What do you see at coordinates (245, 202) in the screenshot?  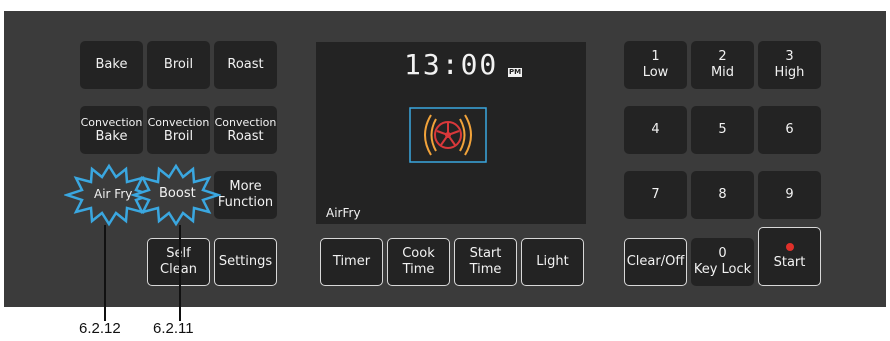 I see `more-function-label-2: Function` at bounding box center [245, 202].